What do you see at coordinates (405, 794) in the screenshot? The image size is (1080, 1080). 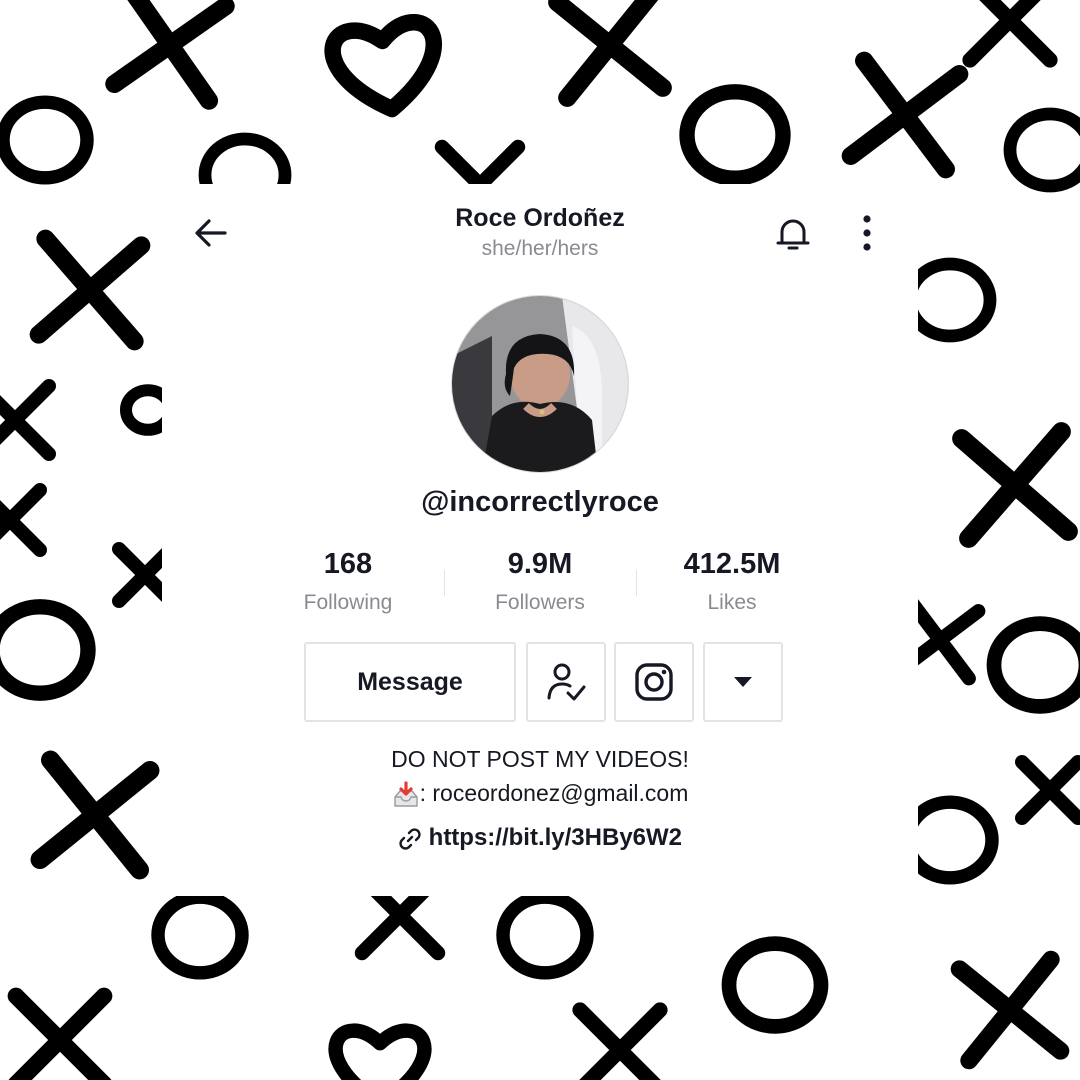 I see `inbox-tray-icon` at bounding box center [405, 794].